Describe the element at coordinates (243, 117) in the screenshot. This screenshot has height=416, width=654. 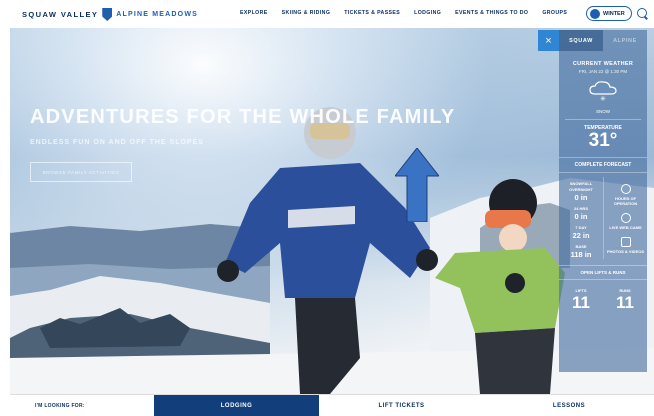
I see `hero-title: ADVENTURES FOR THE WHOLE FAMILY` at that location.